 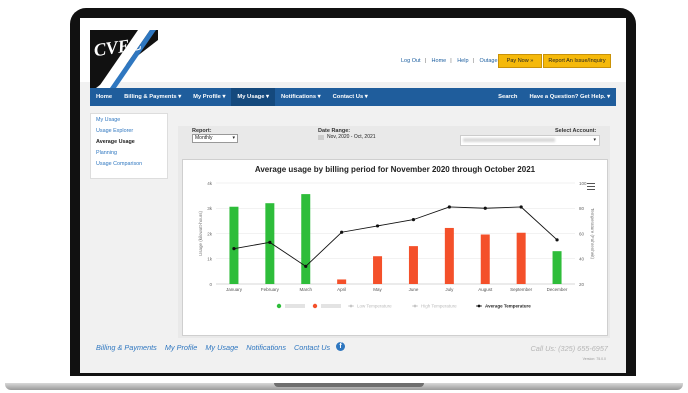 I want to click on y2-tick-label: 20, so click(x=582, y=284).